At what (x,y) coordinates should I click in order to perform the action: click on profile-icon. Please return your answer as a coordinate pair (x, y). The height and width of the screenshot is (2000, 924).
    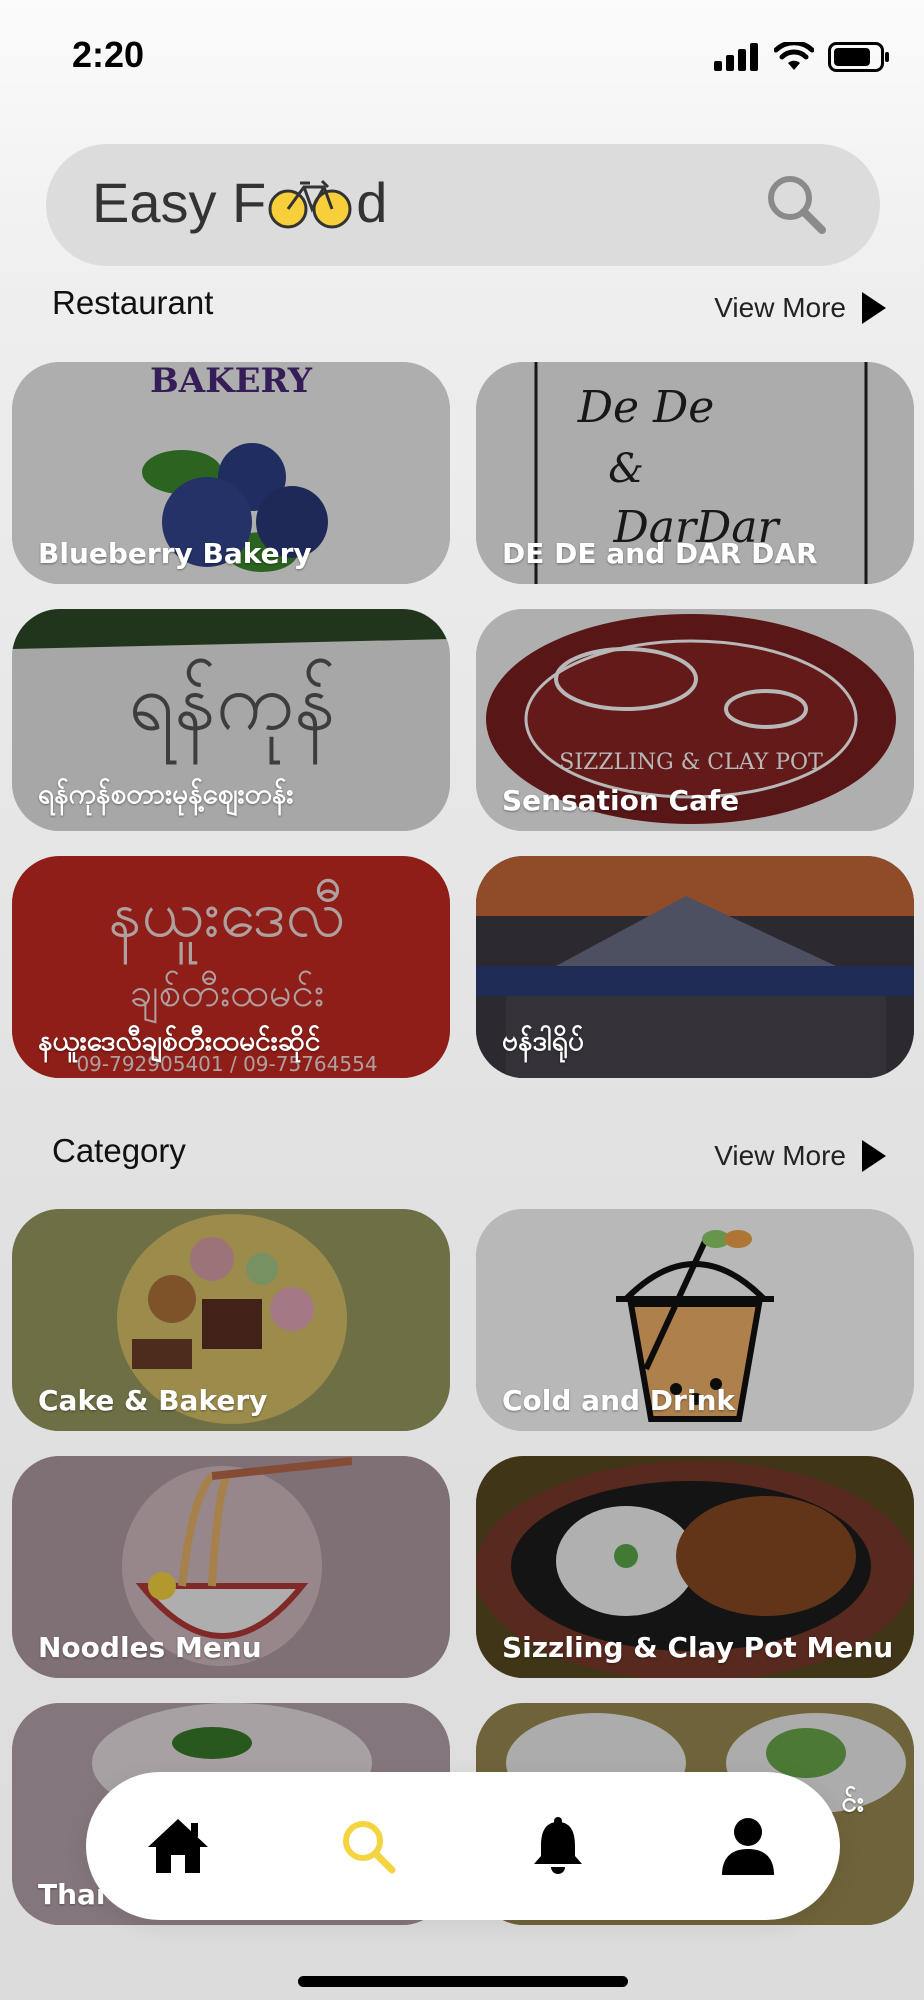
    Looking at the image, I should click on (748, 1846).